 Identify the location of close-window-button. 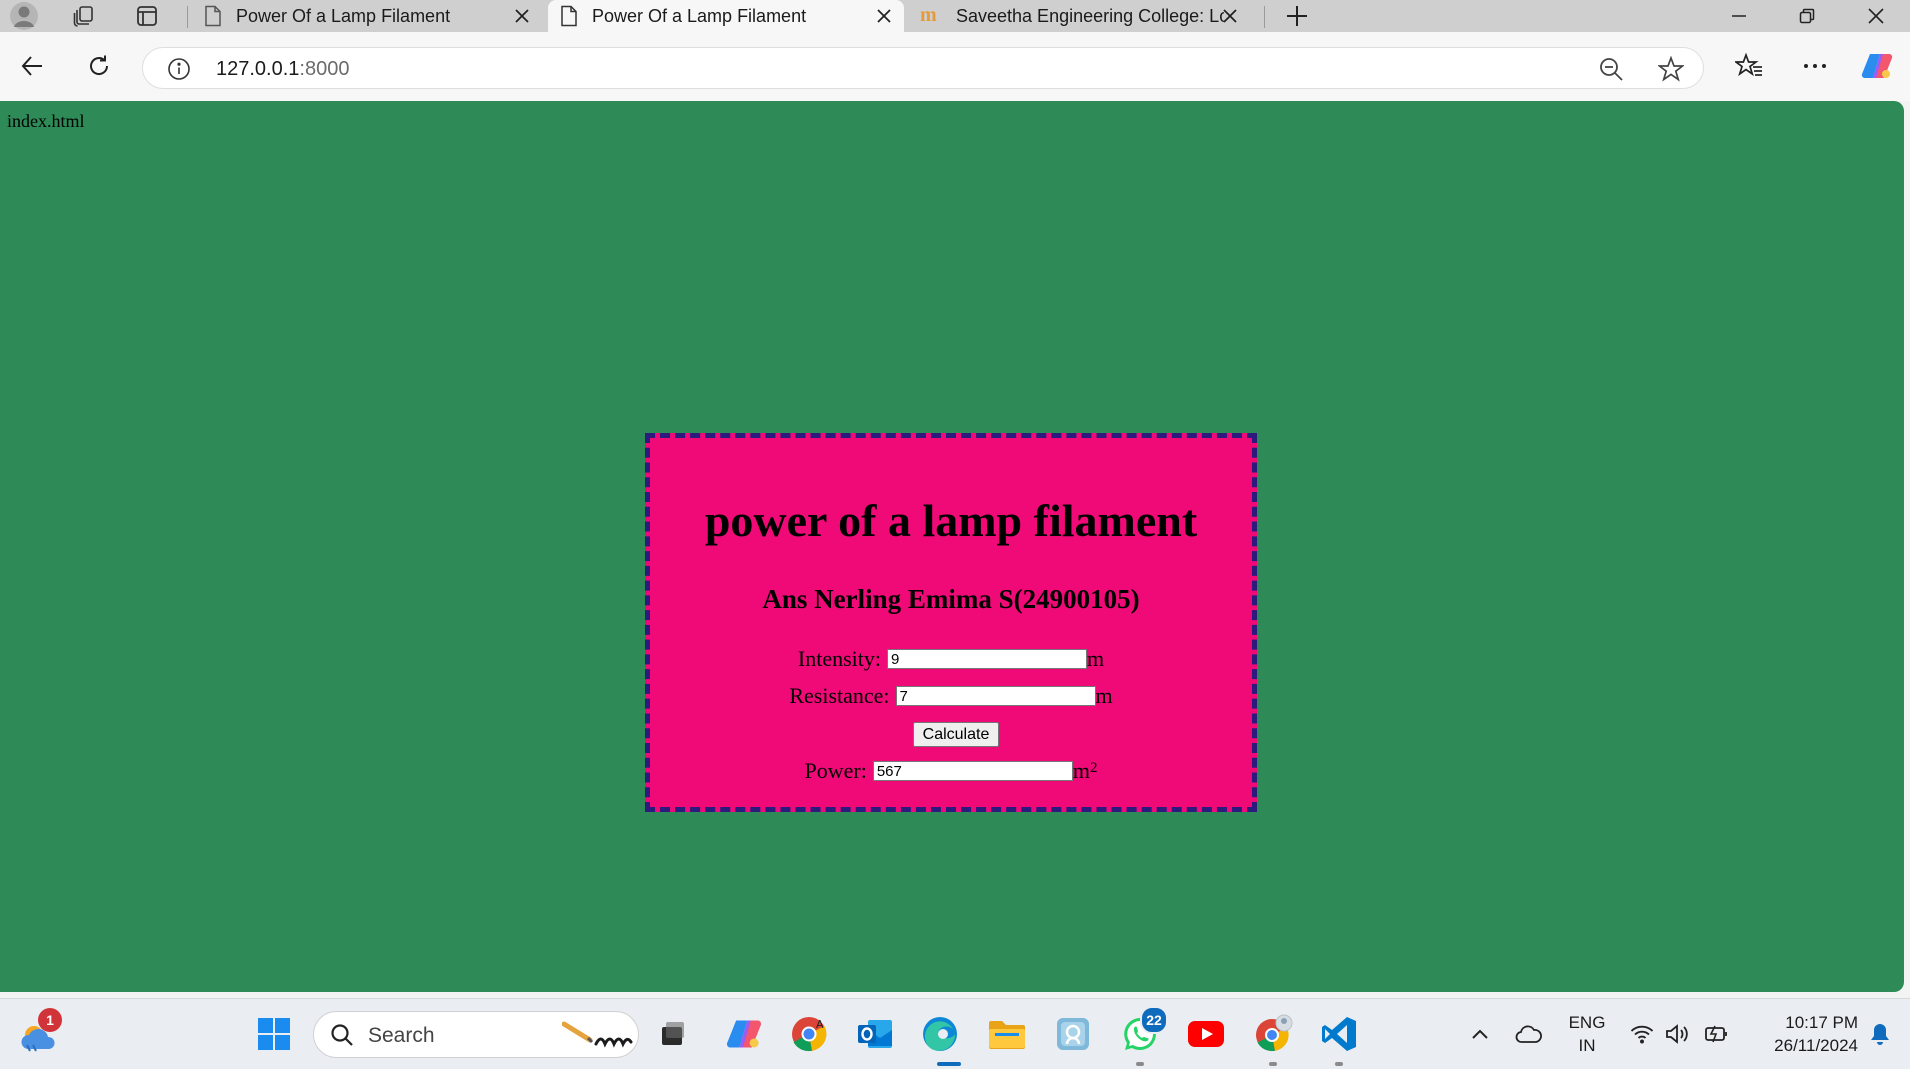
(1876, 16).